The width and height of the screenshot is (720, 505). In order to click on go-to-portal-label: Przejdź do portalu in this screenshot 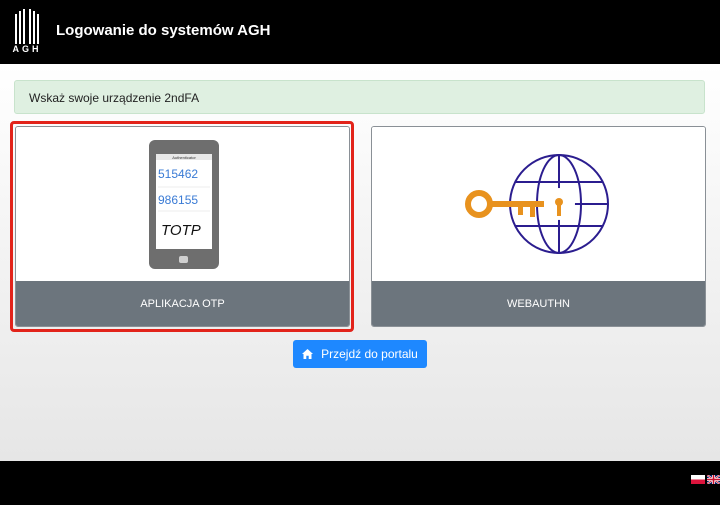, I will do `click(369, 354)`.